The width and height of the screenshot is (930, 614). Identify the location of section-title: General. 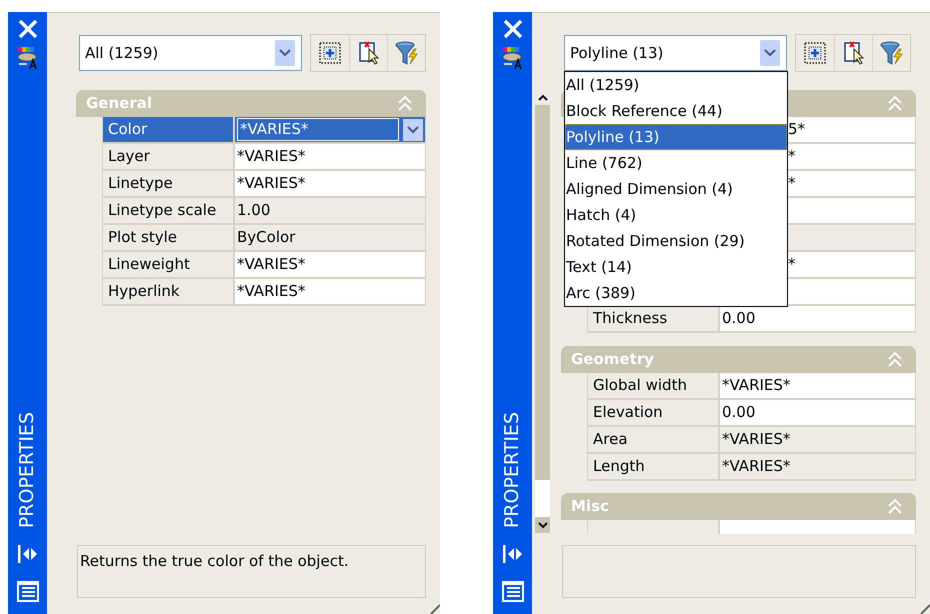
(119, 103).